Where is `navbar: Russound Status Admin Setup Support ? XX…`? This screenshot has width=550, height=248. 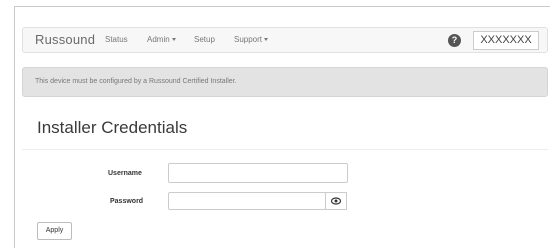
navbar: Russound Status Admin Setup Support ? XX… is located at coordinates (285, 40).